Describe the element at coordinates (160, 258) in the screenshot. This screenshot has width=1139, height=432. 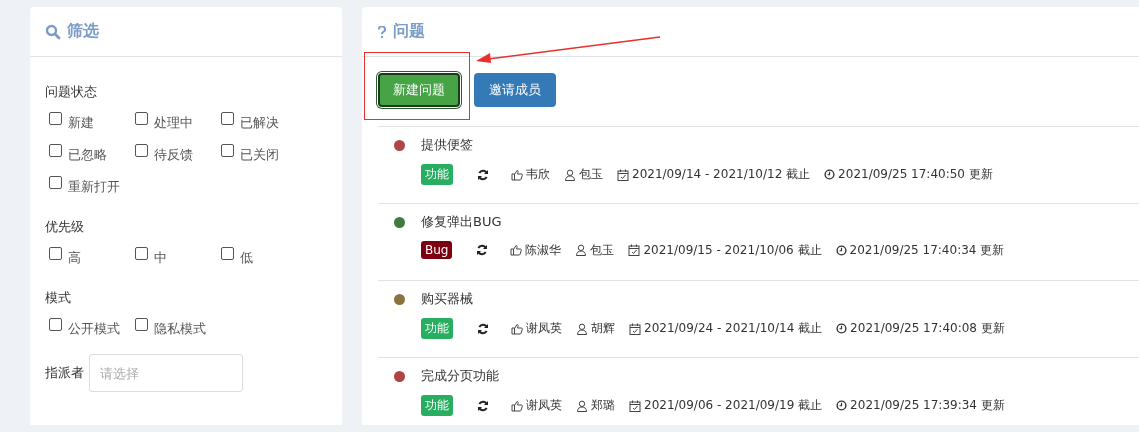
I see `checkbox-label: 中` at that location.